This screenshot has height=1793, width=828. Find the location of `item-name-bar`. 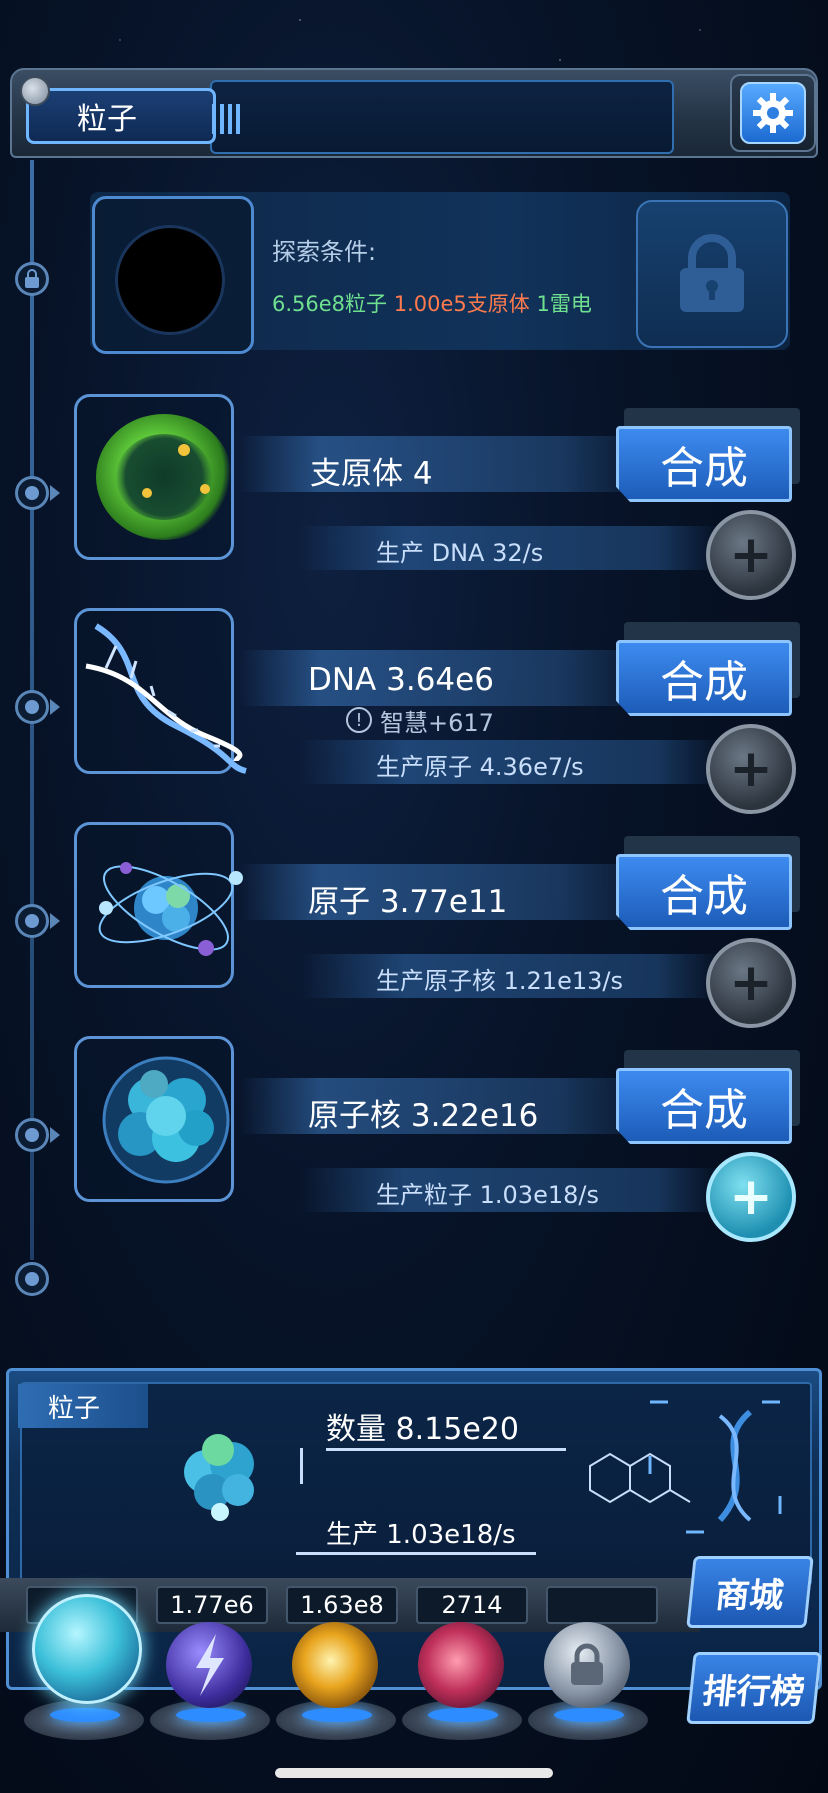

item-name-bar is located at coordinates (440, 464).